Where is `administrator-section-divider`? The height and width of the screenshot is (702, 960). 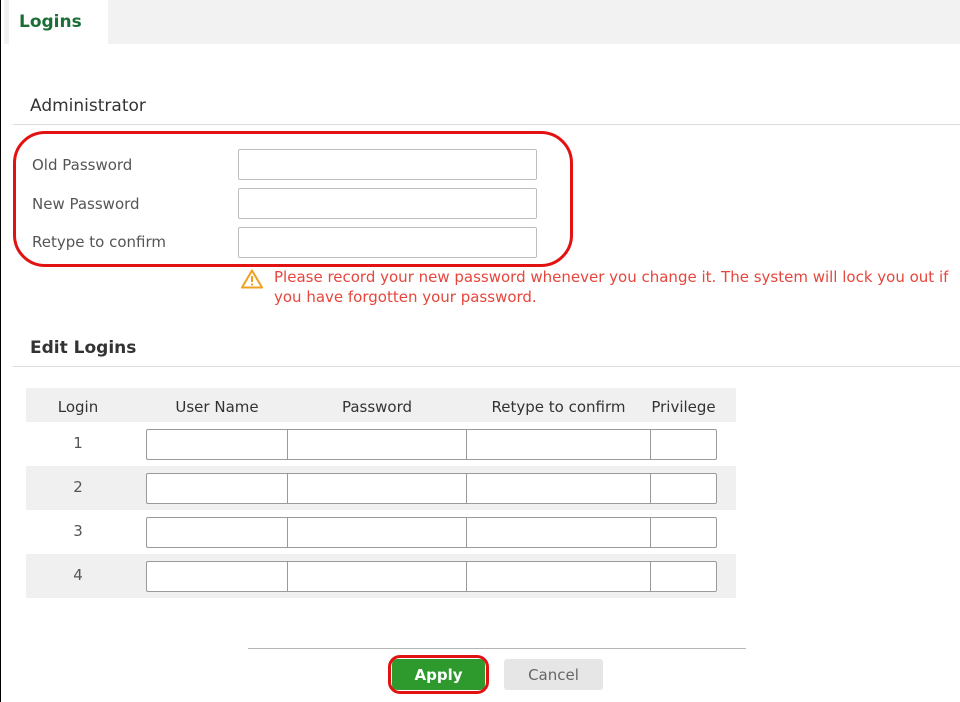 administrator-section-divider is located at coordinates (486, 124).